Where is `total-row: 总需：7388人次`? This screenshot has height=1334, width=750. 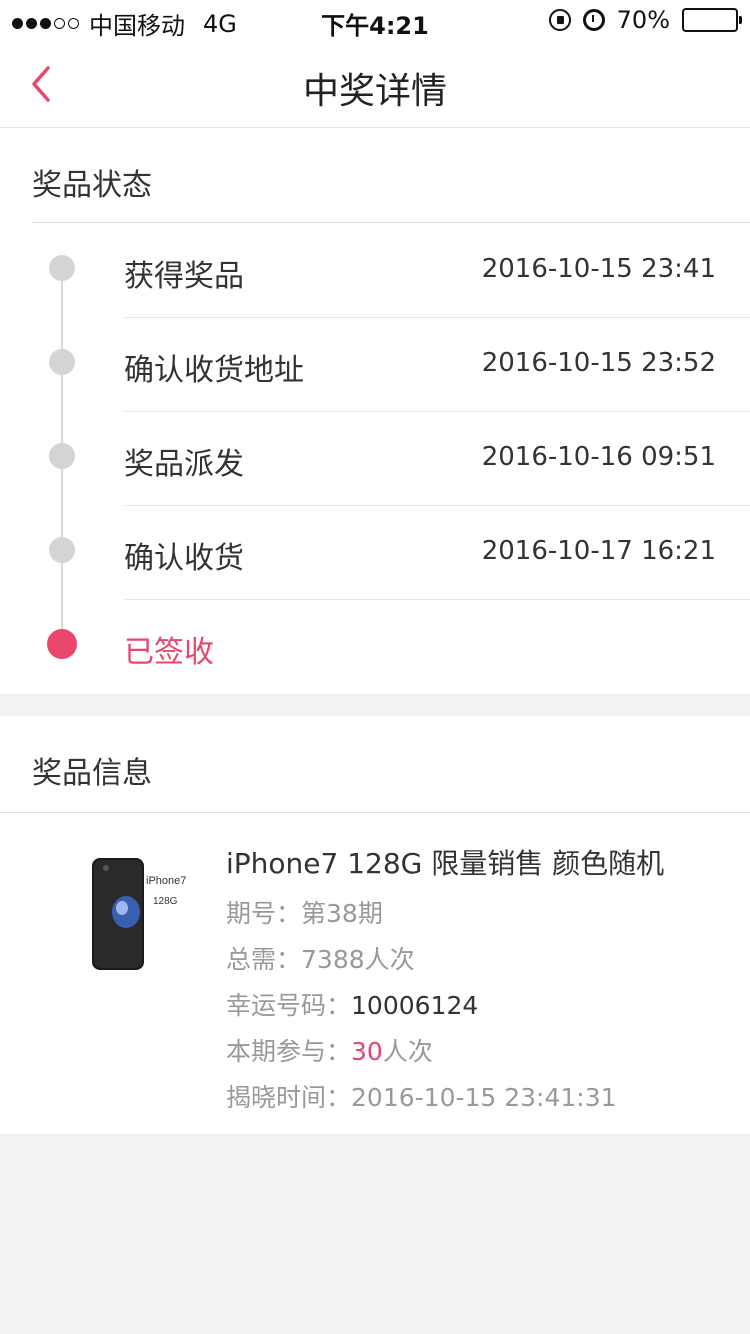
total-row: 总需：7388人次 is located at coordinates (320, 958).